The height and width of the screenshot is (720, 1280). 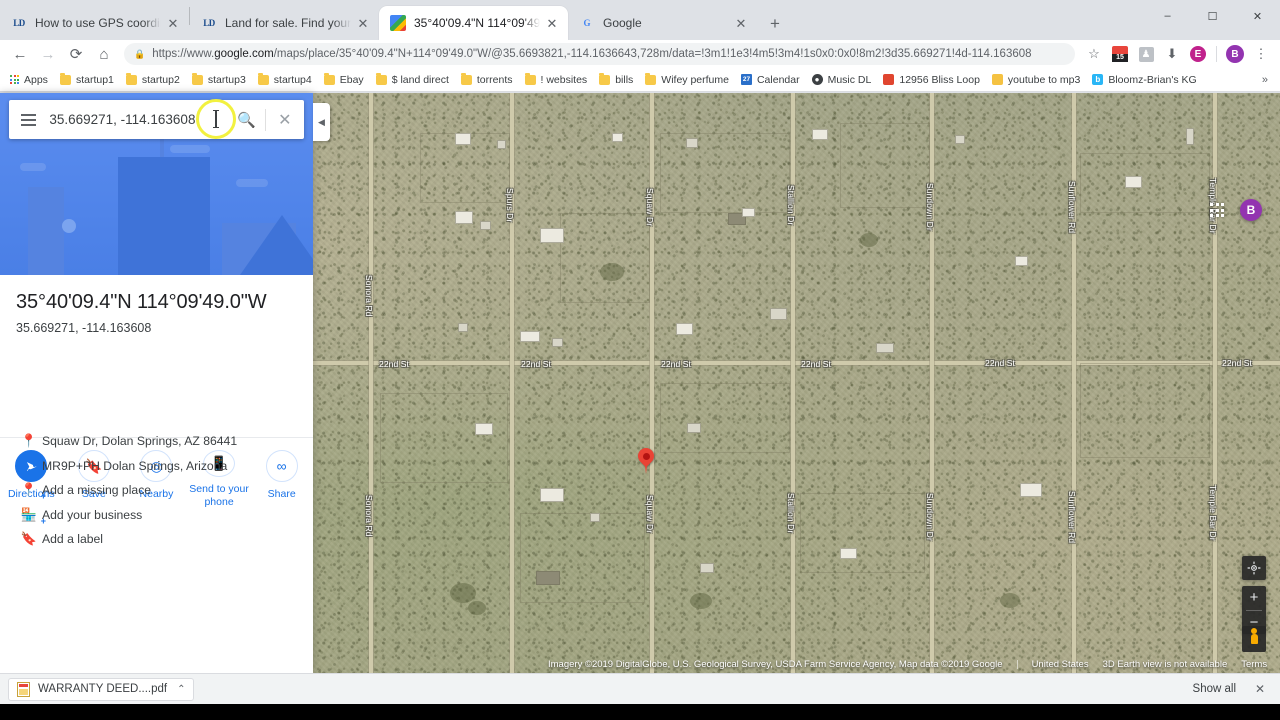 What do you see at coordinates (1217, 210) in the screenshot?
I see `apps-grid-icon` at bounding box center [1217, 210].